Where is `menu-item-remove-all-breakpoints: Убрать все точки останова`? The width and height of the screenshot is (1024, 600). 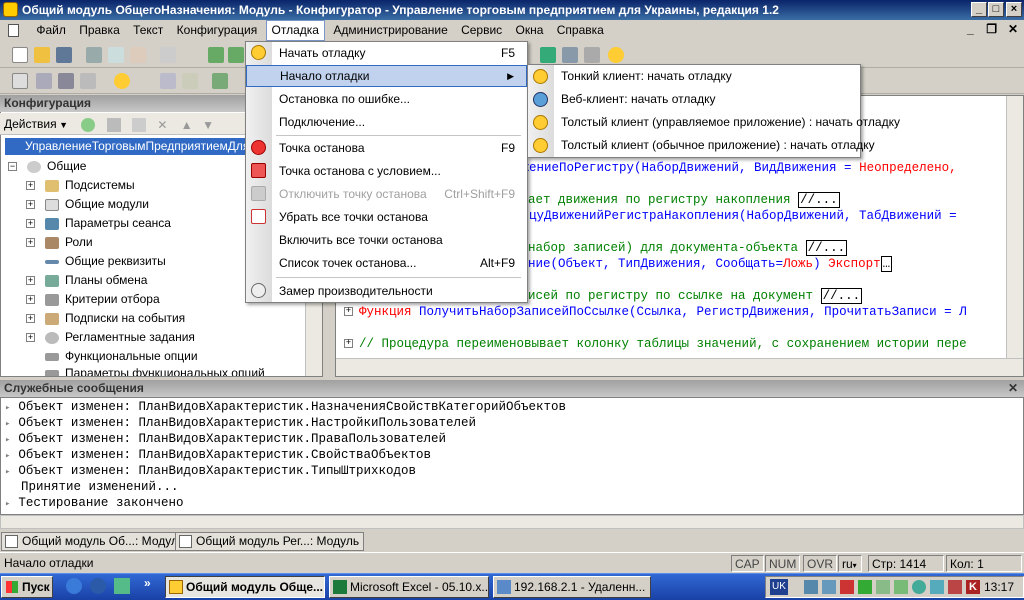
menu-item-remove-all-breakpoints: Убрать все точки останова is located at coordinates (386, 217).